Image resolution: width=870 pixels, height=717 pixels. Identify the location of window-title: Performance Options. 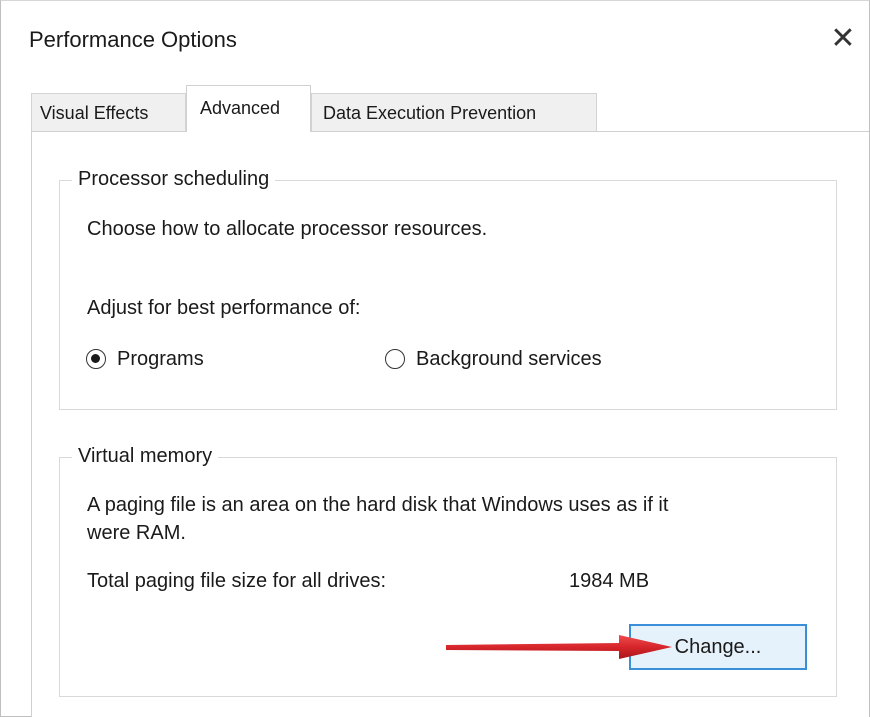
(133, 39).